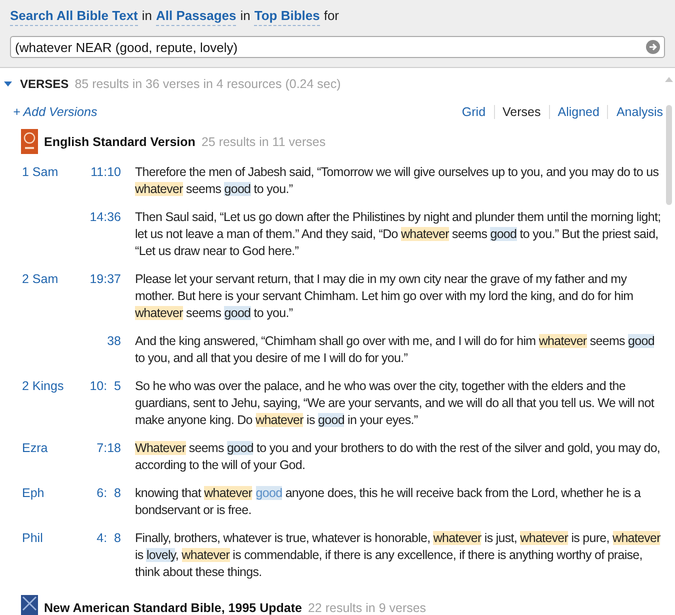  What do you see at coordinates (101, 350) in the screenshot?
I see `verse-reference-link: 38` at bounding box center [101, 350].